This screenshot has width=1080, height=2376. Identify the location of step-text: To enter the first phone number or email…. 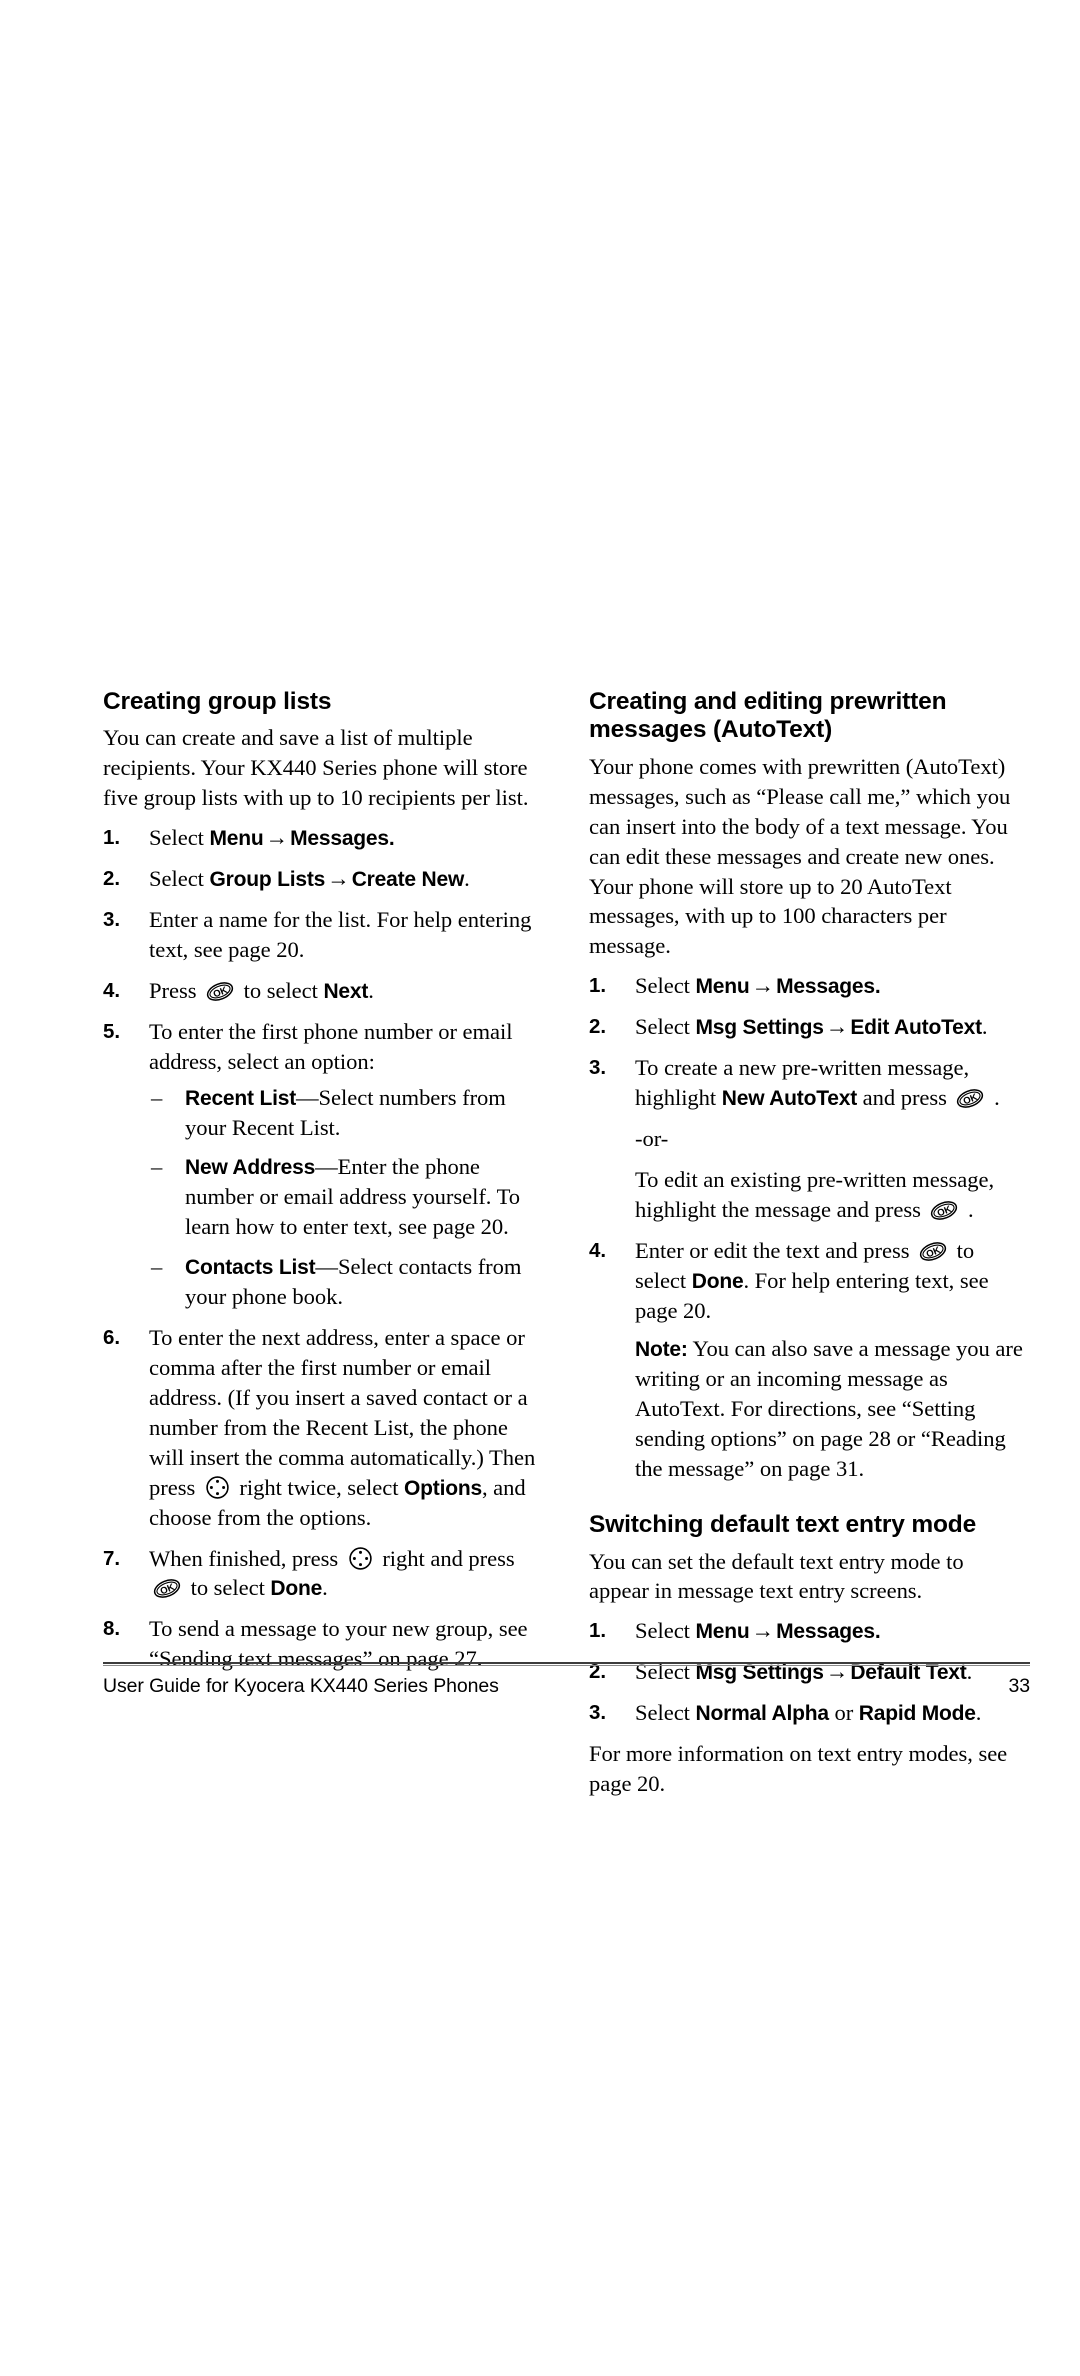
(331, 1046).